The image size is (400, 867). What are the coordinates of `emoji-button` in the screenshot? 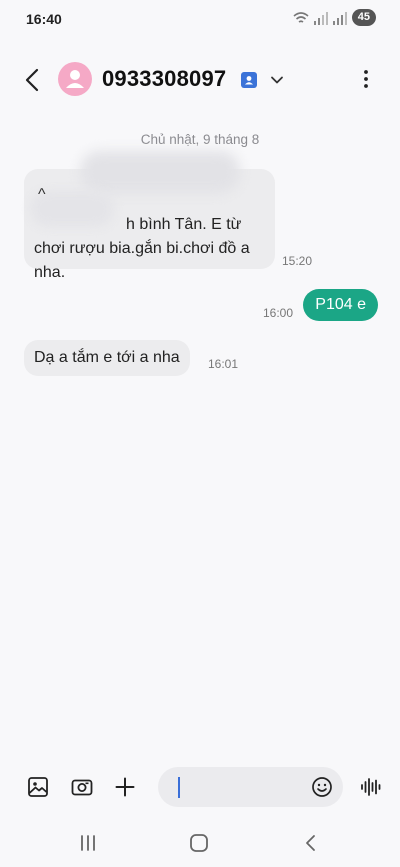 It's located at (322, 787).